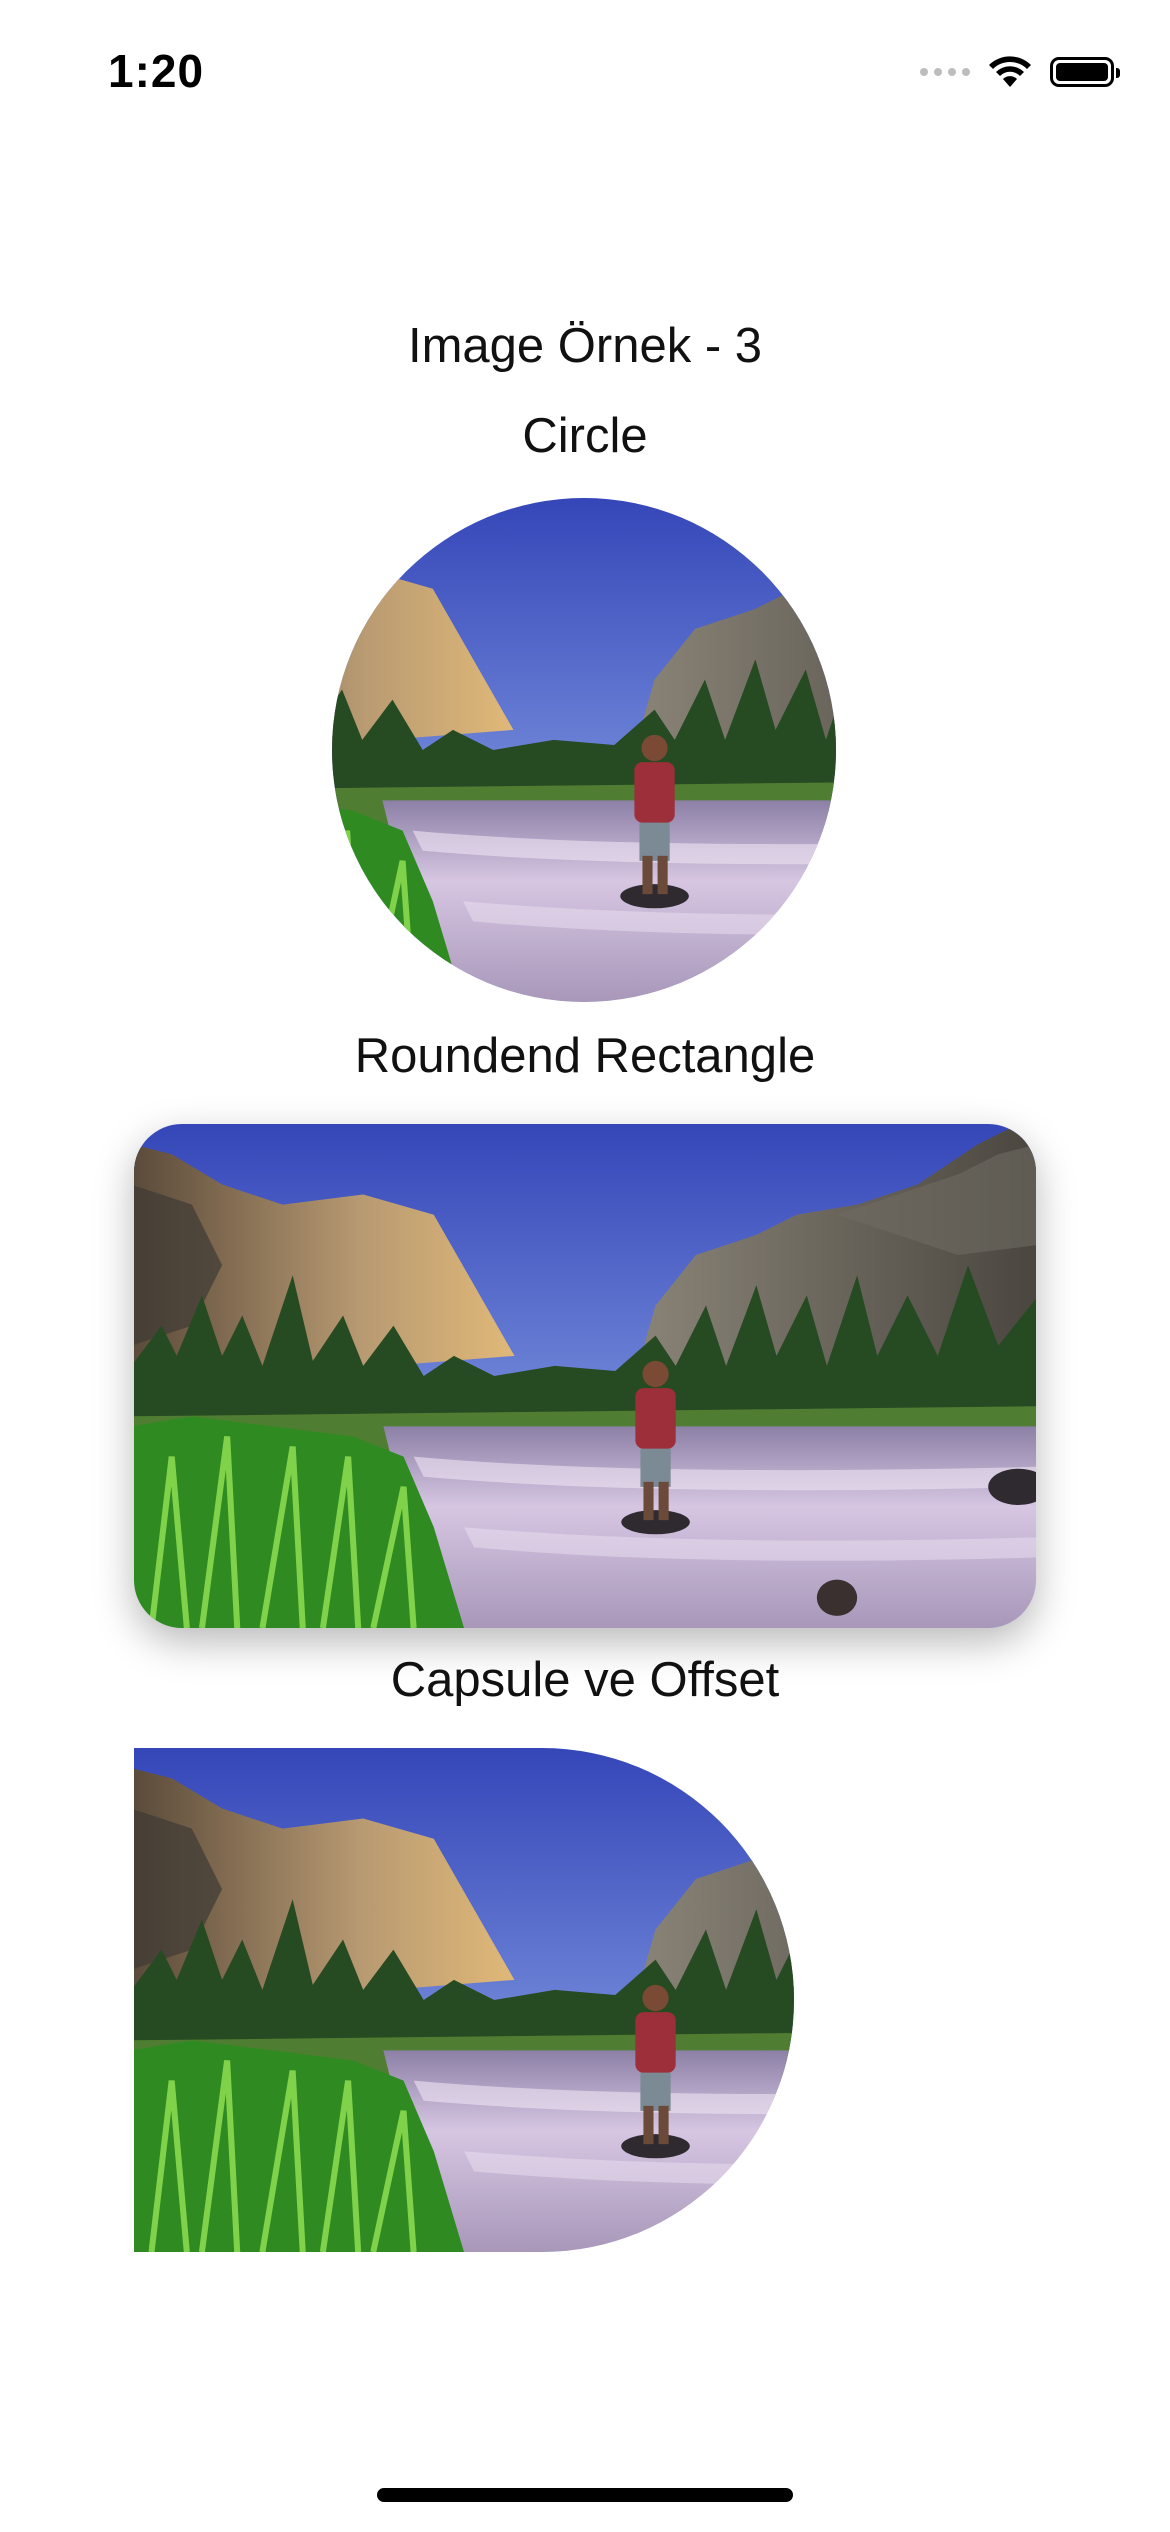 Image resolution: width=1170 pixels, height=2532 pixels. Describe the element at coordinates (585, 346) in the screenshot. I see `page-title: Image Örnek - 3` at that location.